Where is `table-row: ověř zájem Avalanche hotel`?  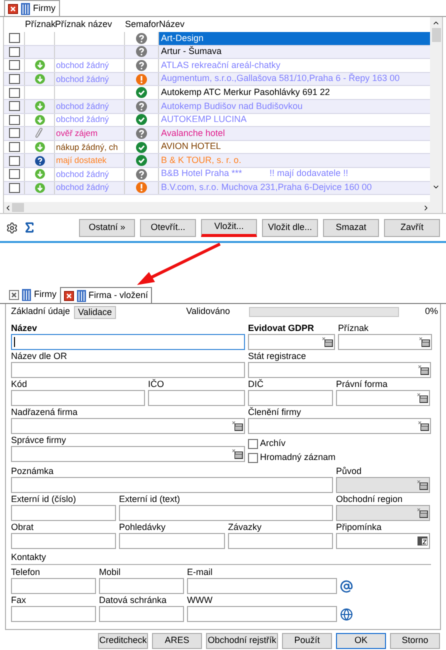
table-row: ověř zájem Avalanche hotel is located at coordinates (217, 134).